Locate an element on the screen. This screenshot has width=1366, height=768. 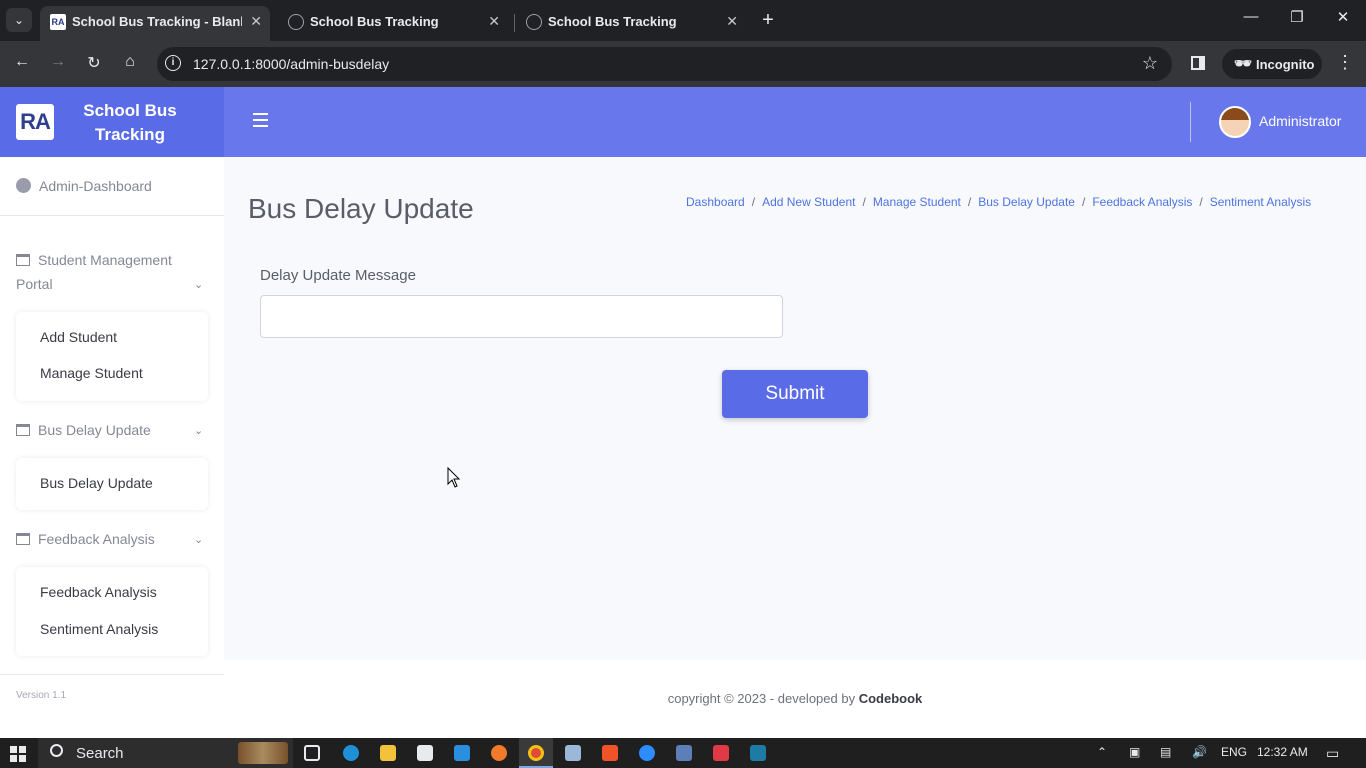
meet-icon: ▣ is located at coordinates (1134, 752).